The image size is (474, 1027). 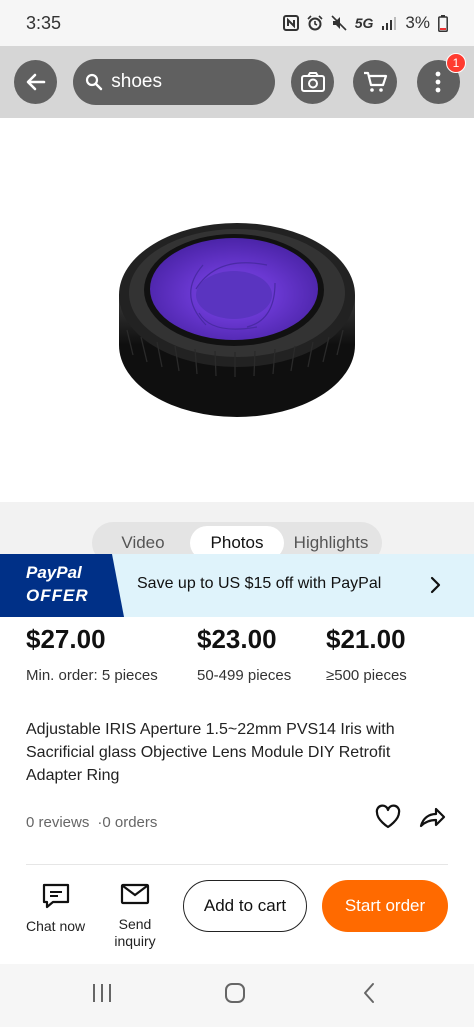 What do you see at coordinates (56, 926) in the screenshot?
I see `chat-now-label: Chat now` at bounding box center [56, 926].